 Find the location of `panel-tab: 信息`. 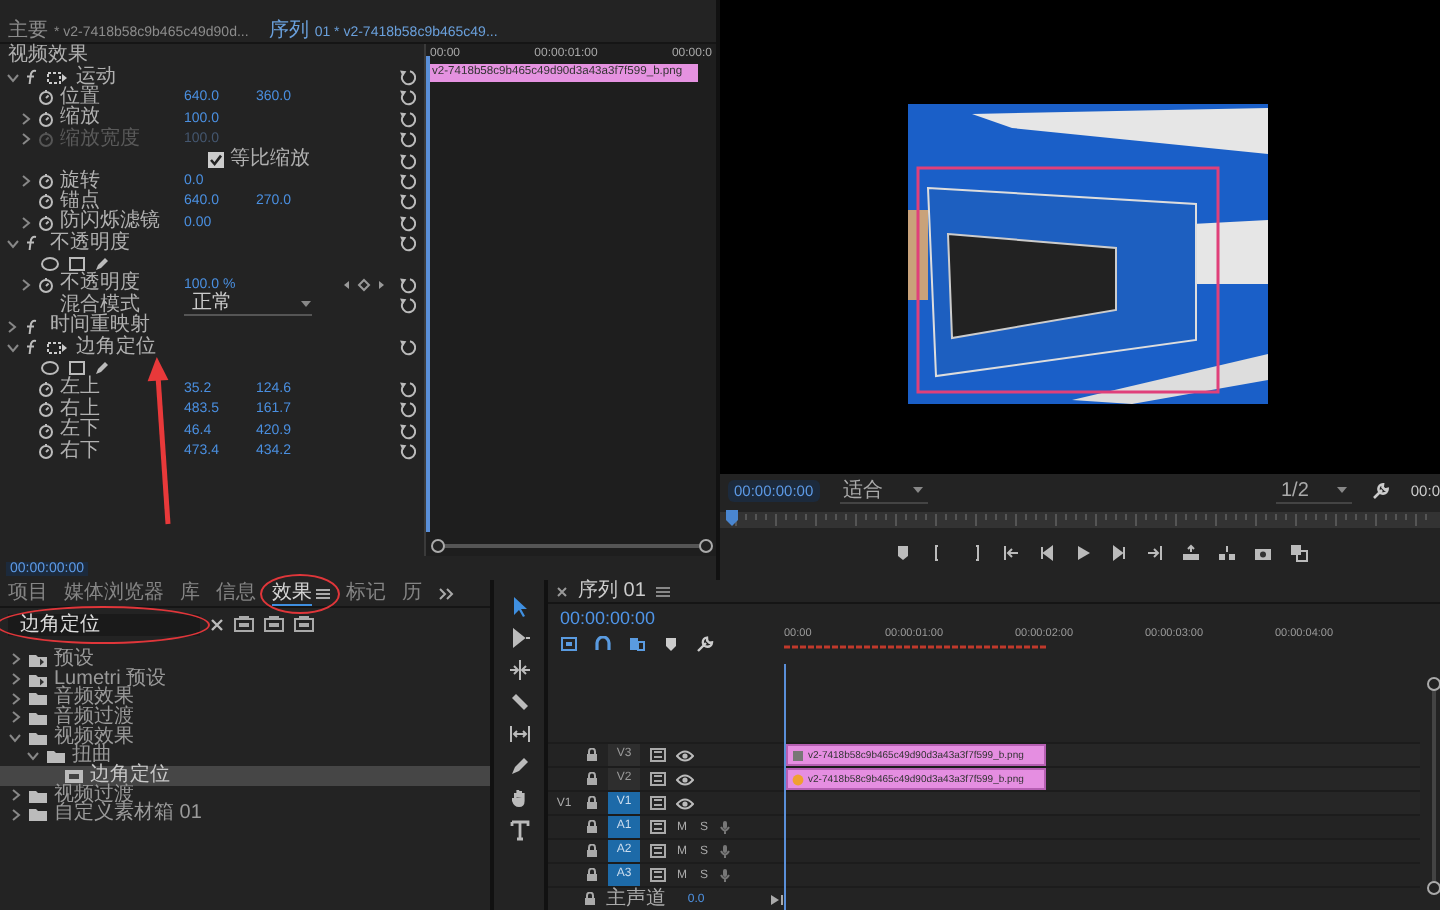

panel-tab: 信息 is located at coordinates (236, 593).